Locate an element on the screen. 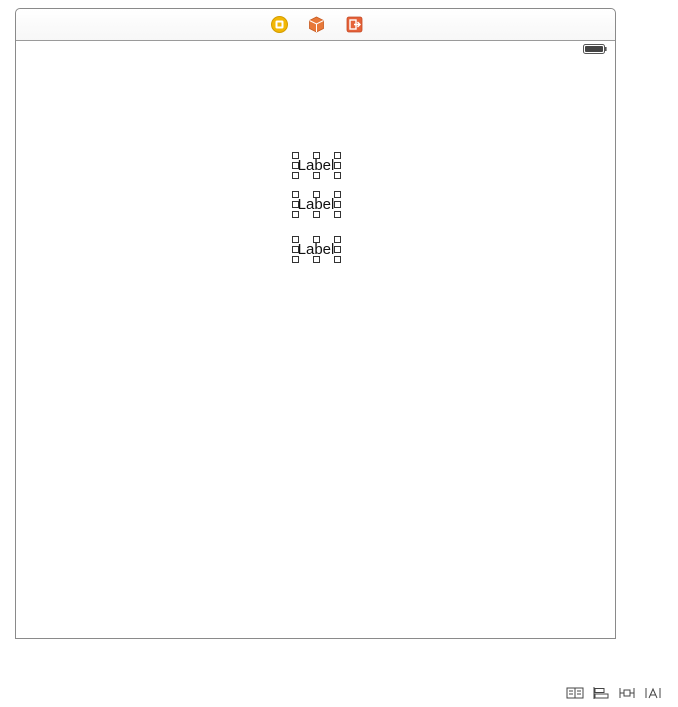 This screenshot has height=707, width=678. stack-icon is located at coordinates (575, 693).